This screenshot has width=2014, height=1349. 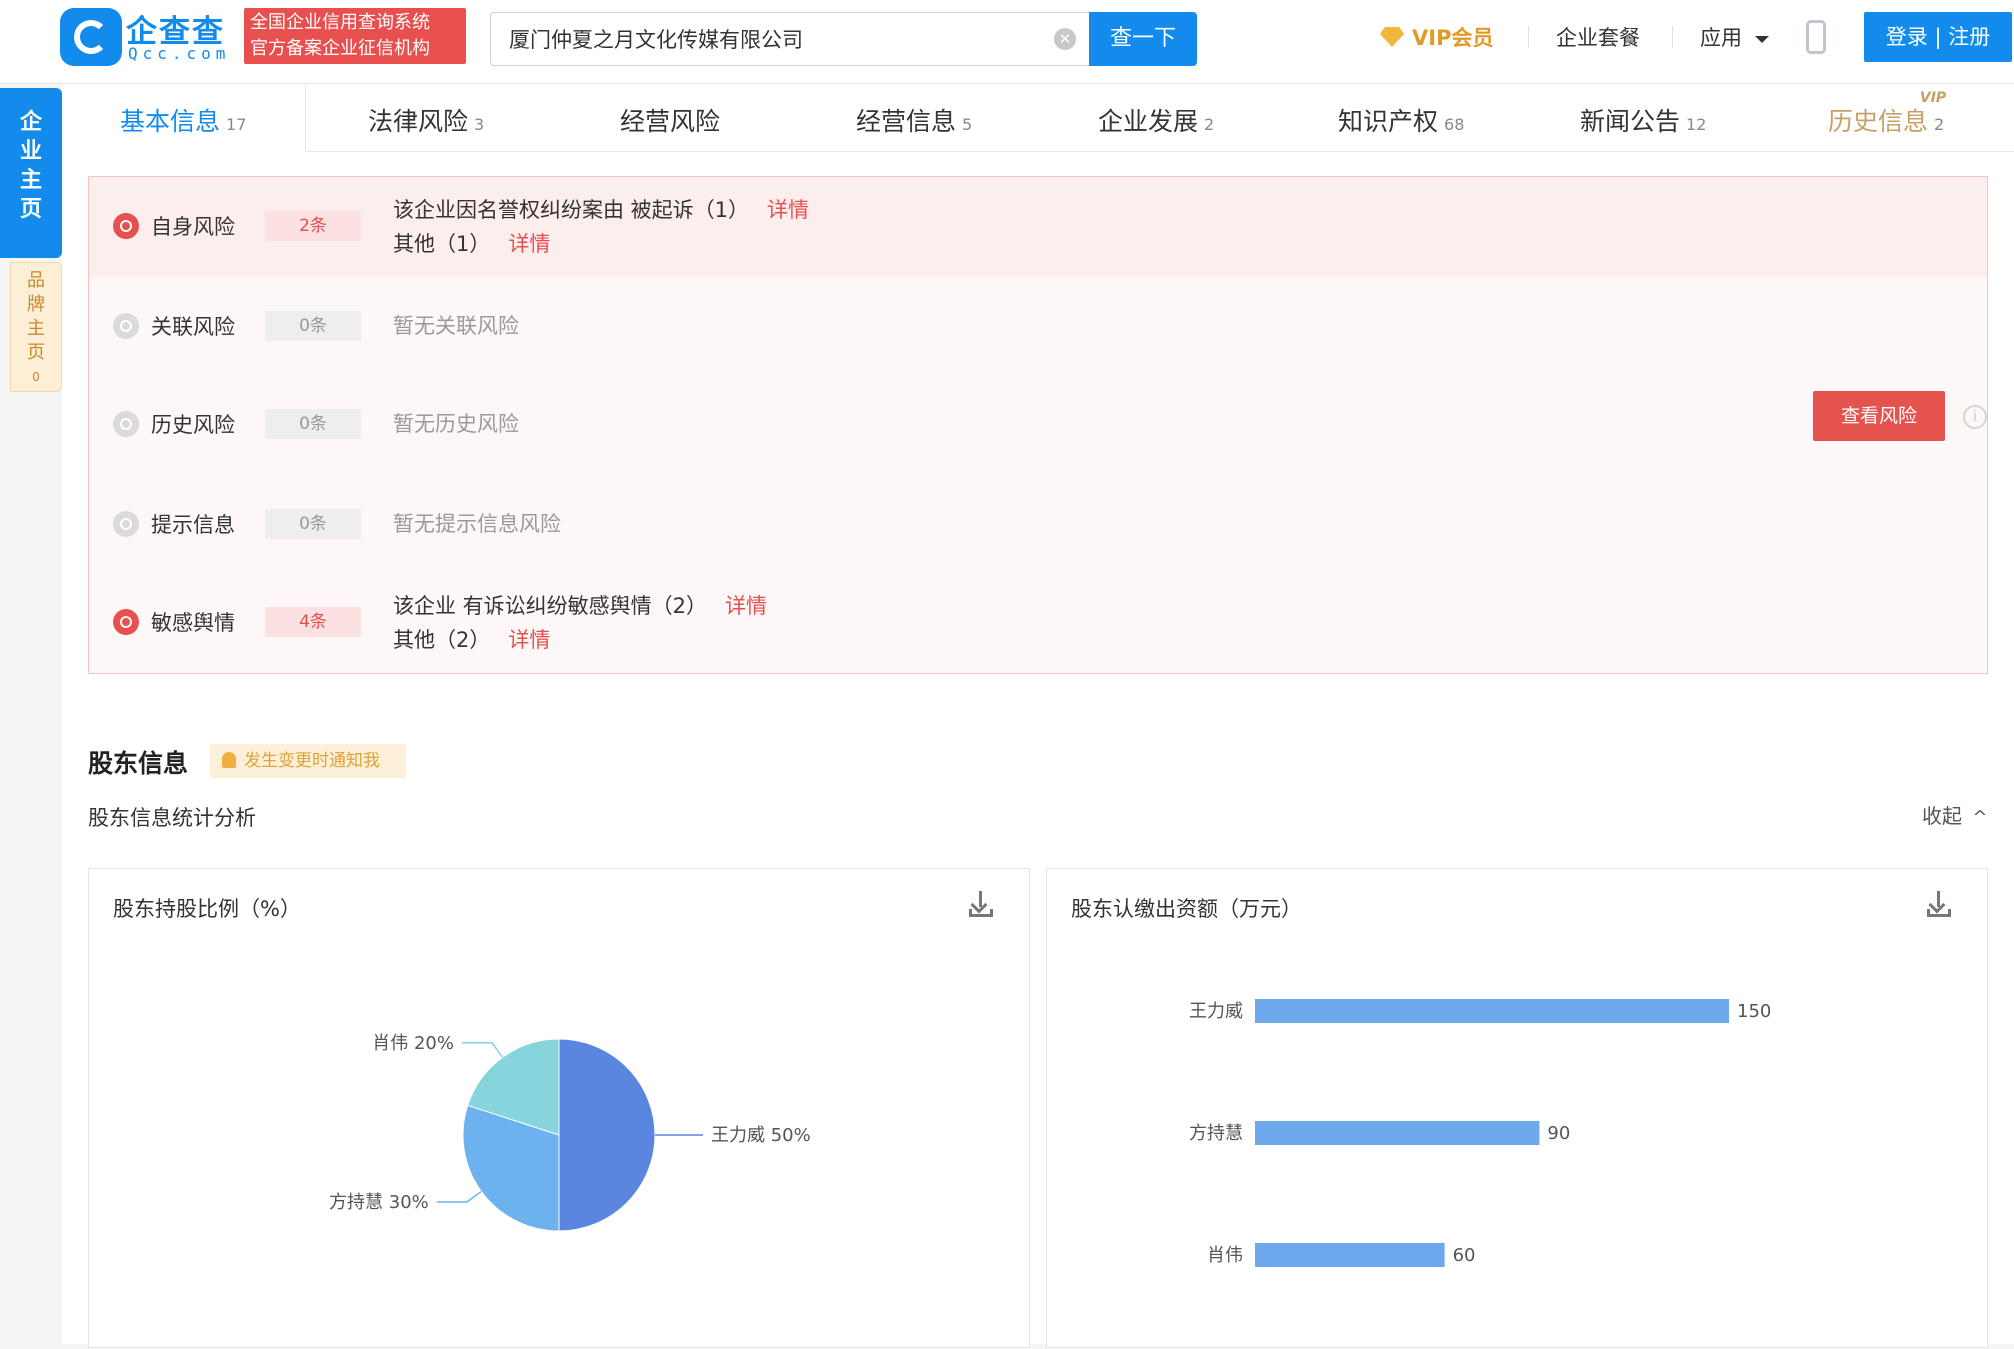 What do you see at coordinates (456, 424) in the screenshot?
I see `risk-empty-text: 暂无历史风险` at bounding box center [456, 424].